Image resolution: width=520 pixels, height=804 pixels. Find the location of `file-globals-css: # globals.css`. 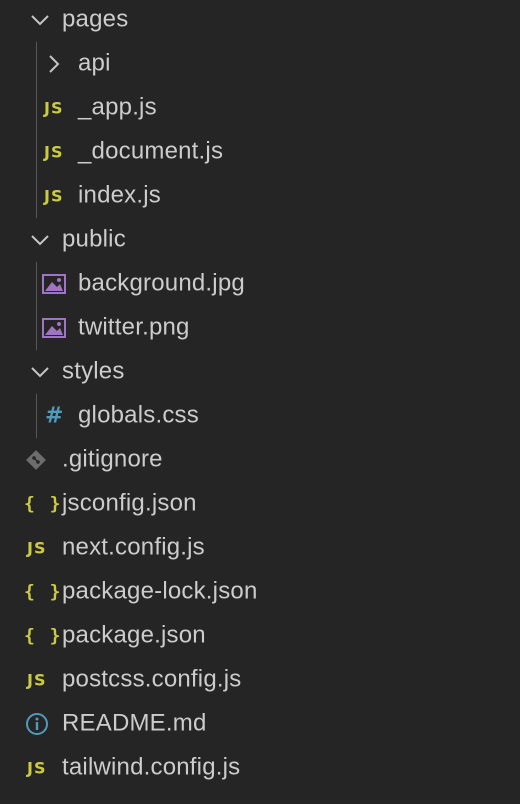

file-globals-css: # globals.css is located at coordinates (260, 416).